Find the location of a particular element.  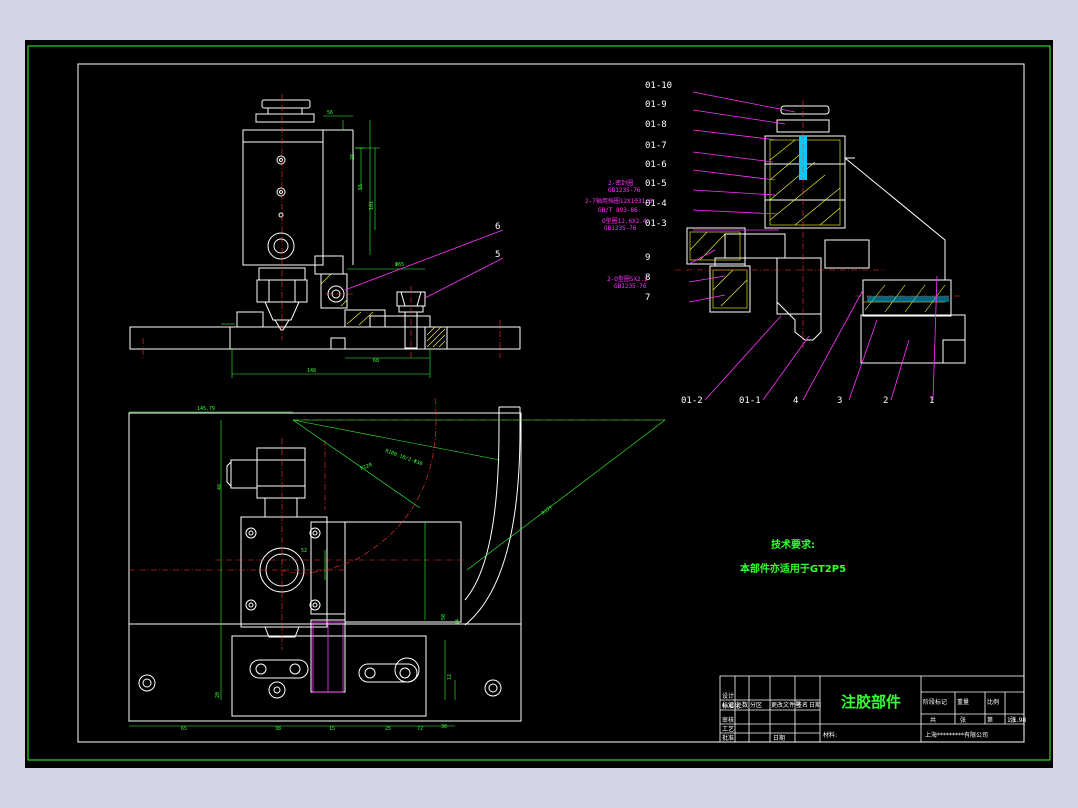

callout-label: 6 is located at coordinates (497, 227).